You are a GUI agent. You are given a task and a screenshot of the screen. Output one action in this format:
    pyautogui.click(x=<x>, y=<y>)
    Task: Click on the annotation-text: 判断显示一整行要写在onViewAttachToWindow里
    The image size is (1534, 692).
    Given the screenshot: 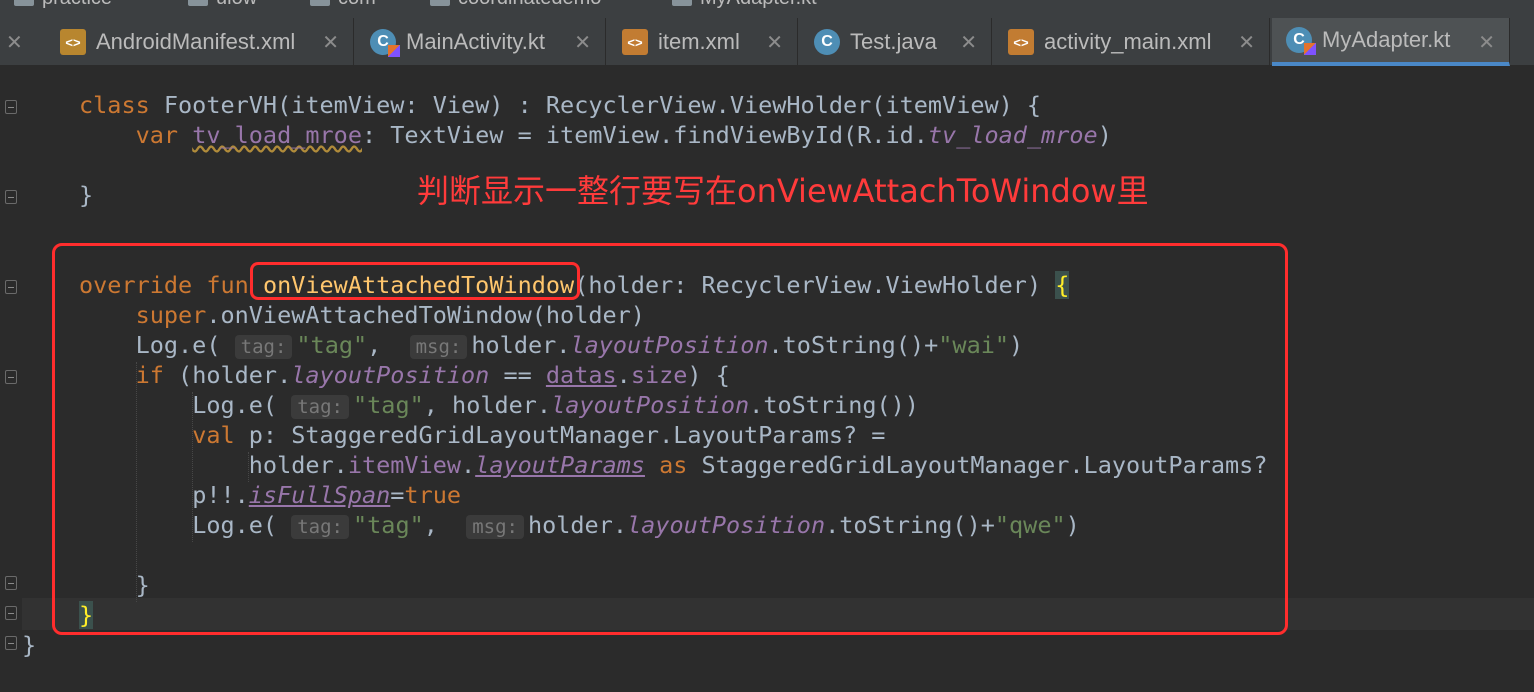 What is the action you would take?
    pyautogui.click(x=783, y=191)
    